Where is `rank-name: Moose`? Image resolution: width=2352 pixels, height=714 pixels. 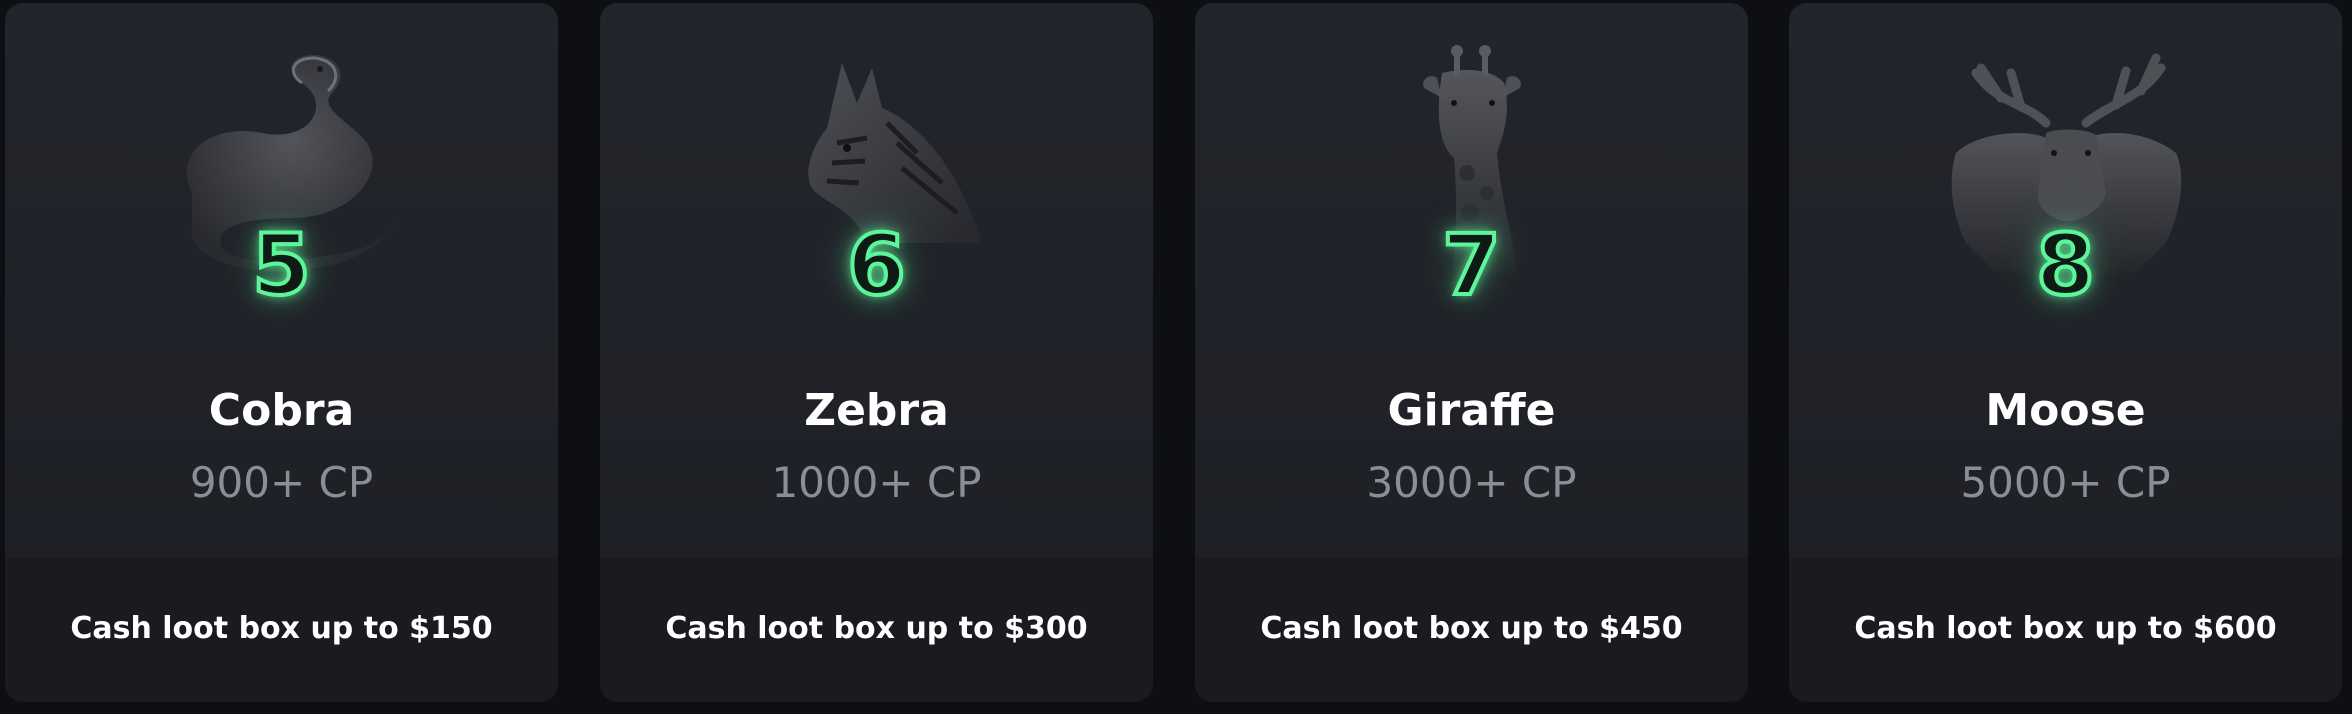
rank-name: Moose is located at coordinates (2065, 410).